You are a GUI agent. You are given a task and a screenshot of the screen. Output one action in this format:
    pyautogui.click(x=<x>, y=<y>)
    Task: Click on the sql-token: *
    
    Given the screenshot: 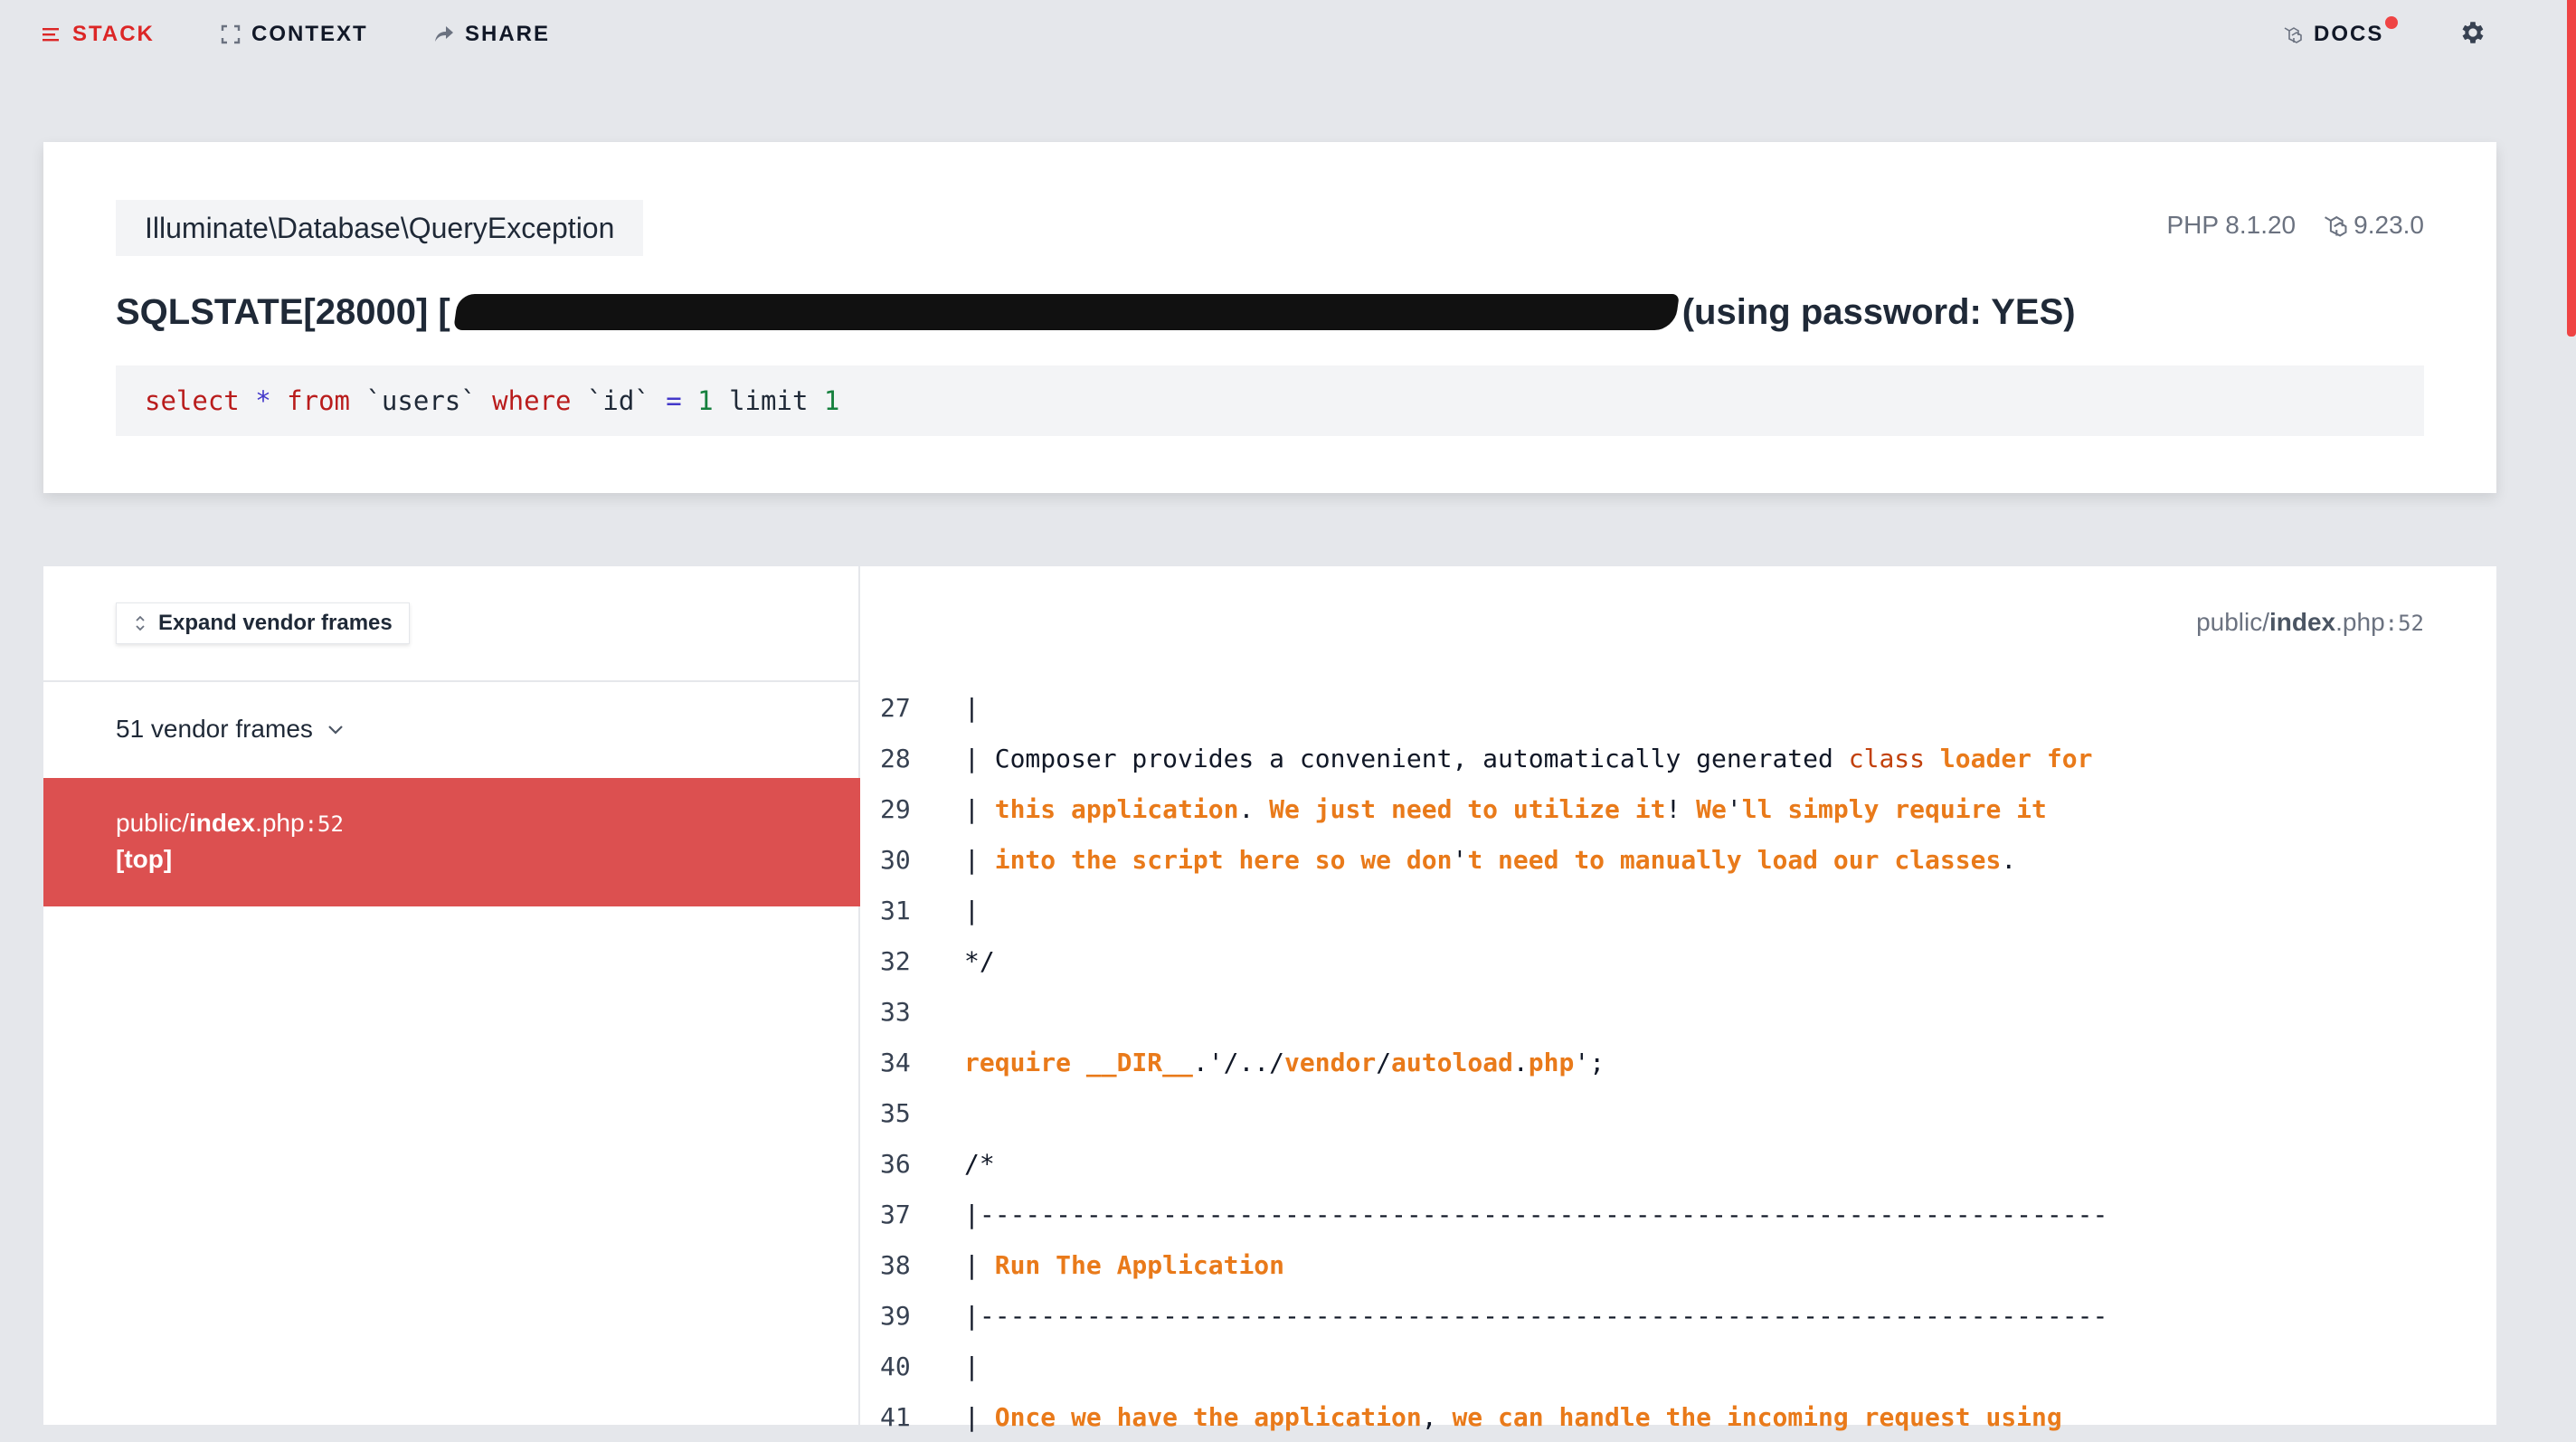 What is the action you would take?
    pyautogui.click(x=263, y=400)
    